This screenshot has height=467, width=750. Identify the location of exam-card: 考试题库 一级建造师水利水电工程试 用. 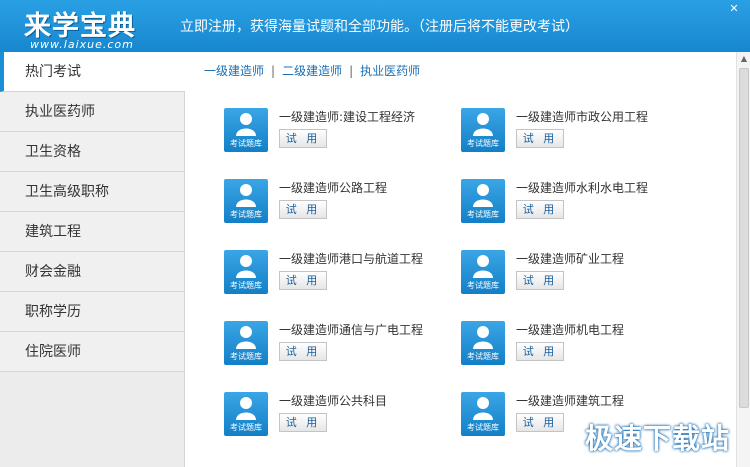
(571, 204).